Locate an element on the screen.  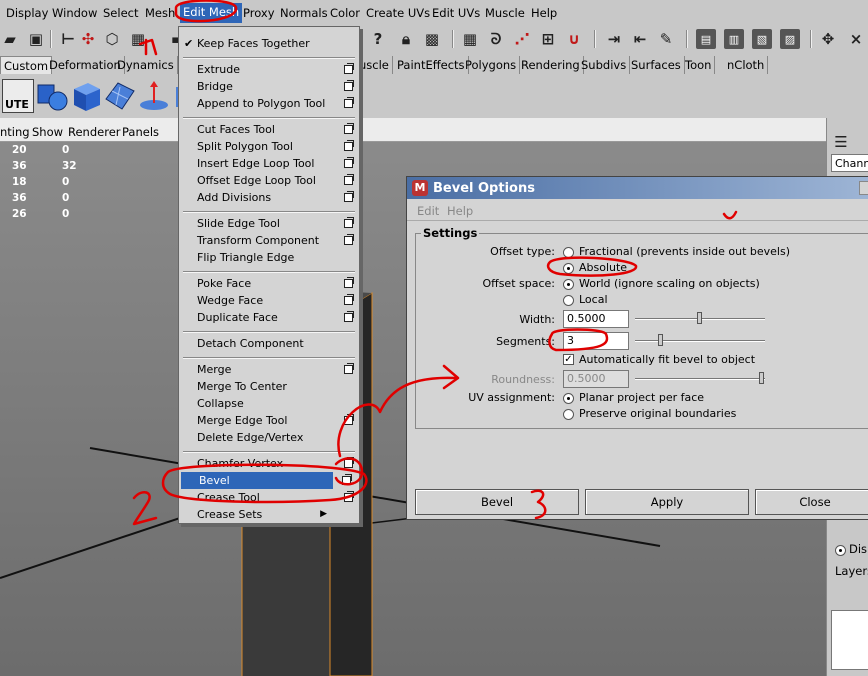
width-field: 0.5000 is located at coordinates (596, 319).